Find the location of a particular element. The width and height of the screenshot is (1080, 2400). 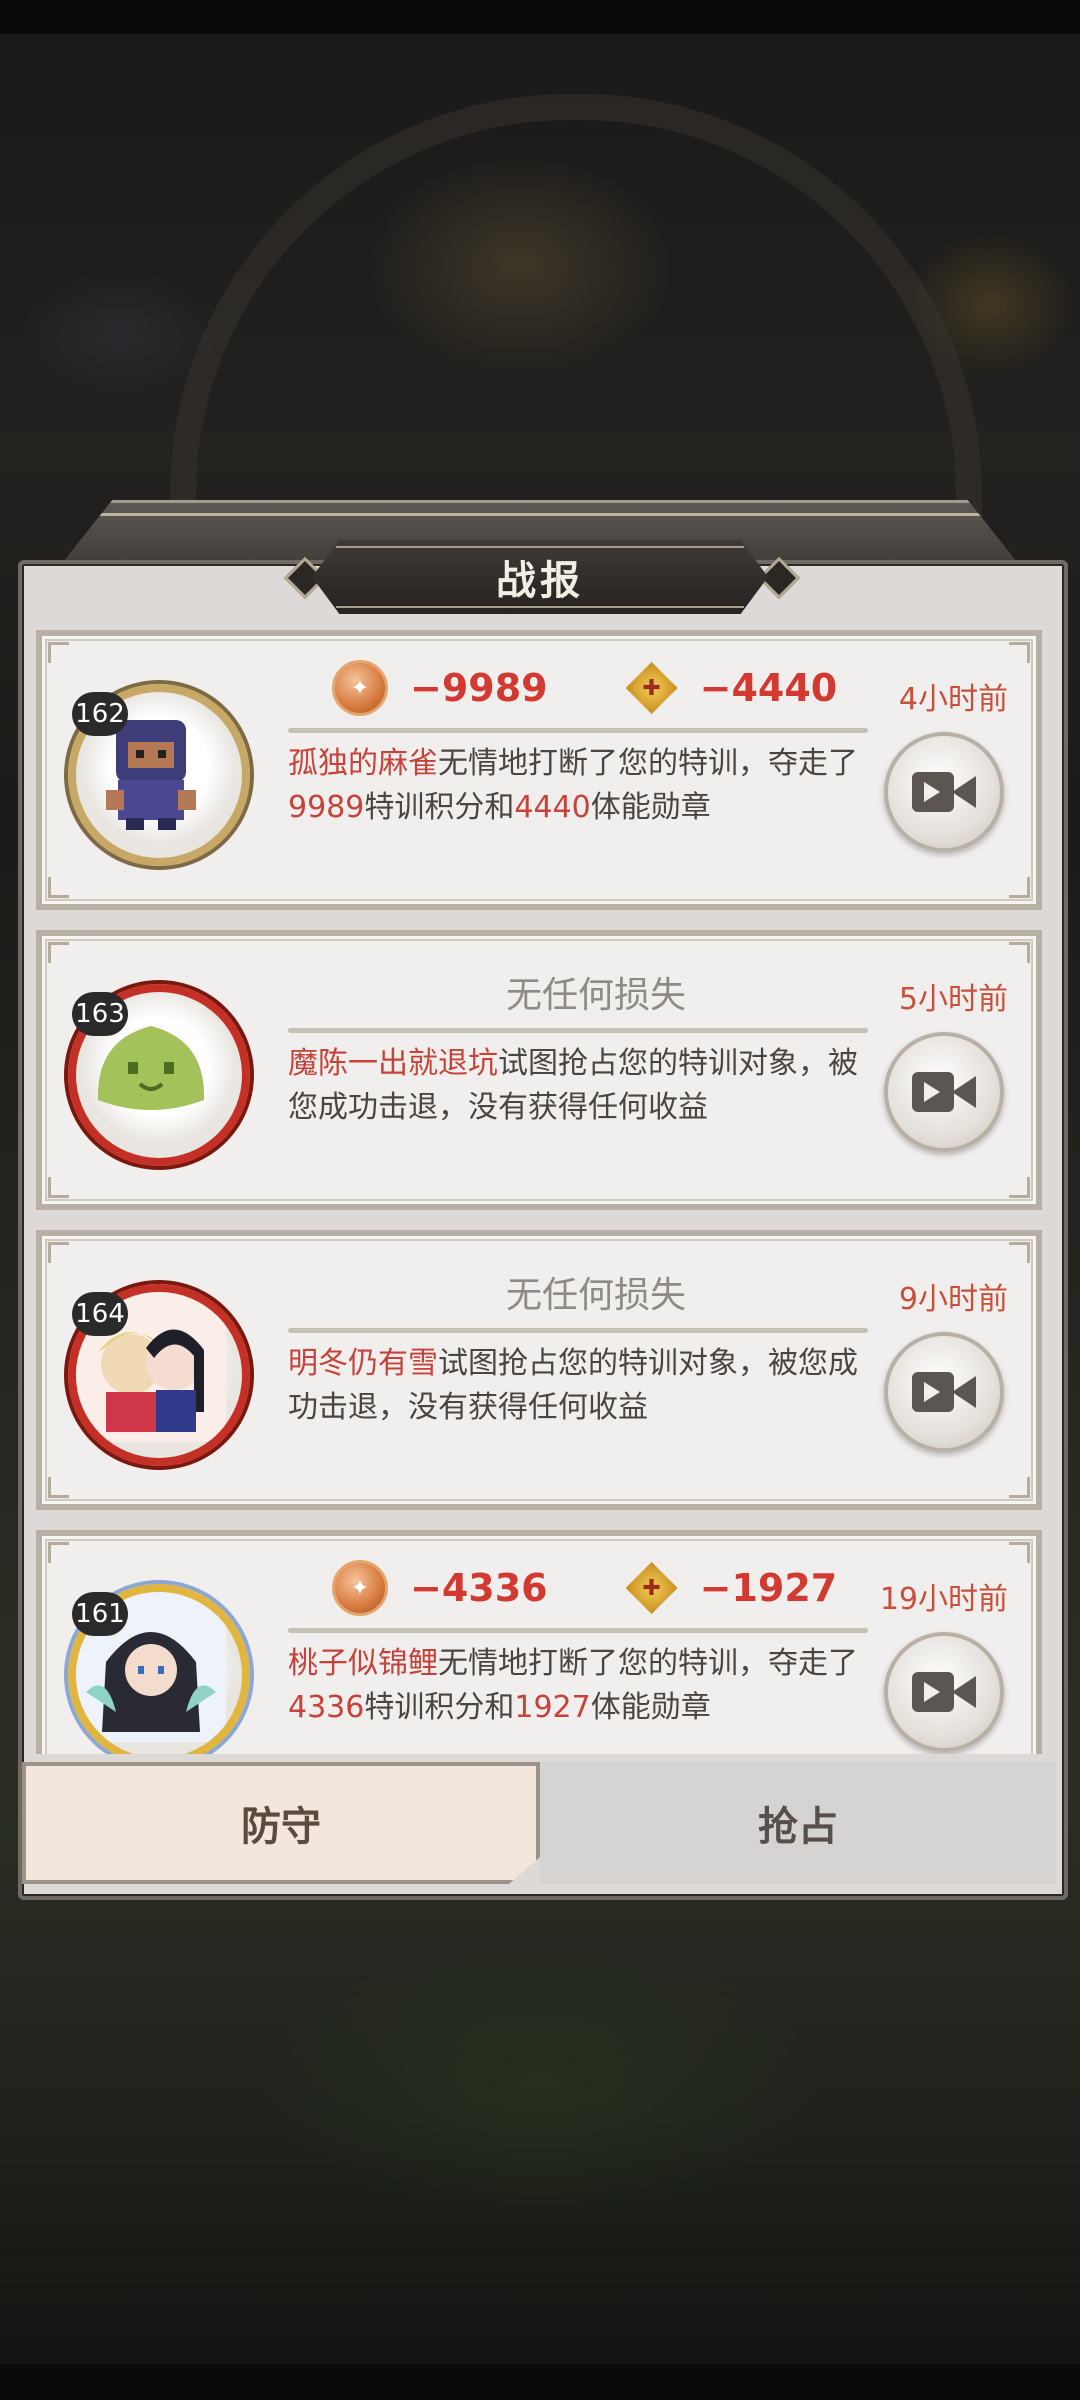

report-time: 5小时前 is located at coordinates (953, 999).